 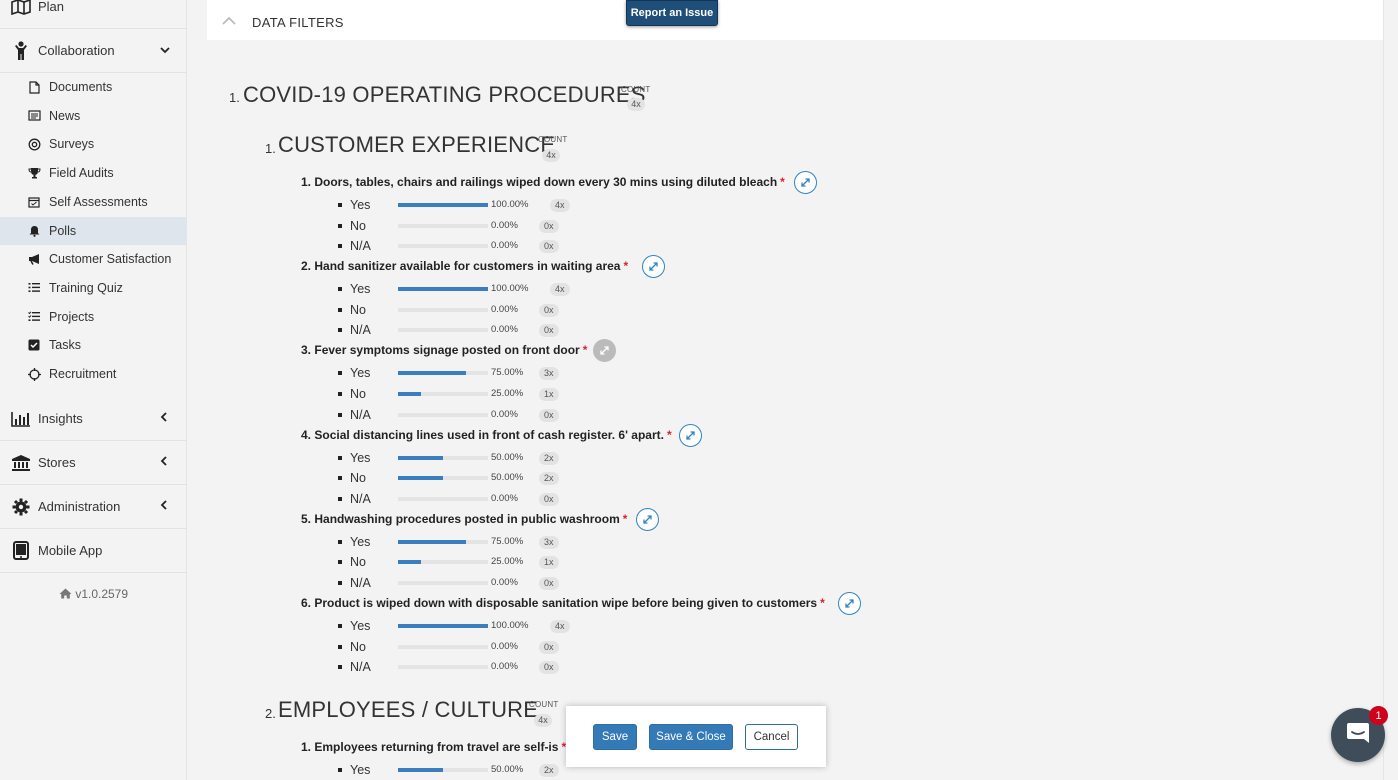 What do you see at coordinates (34, 173) in the screenshot?
I see `trophy-icon` at bounding box center [34, 173].